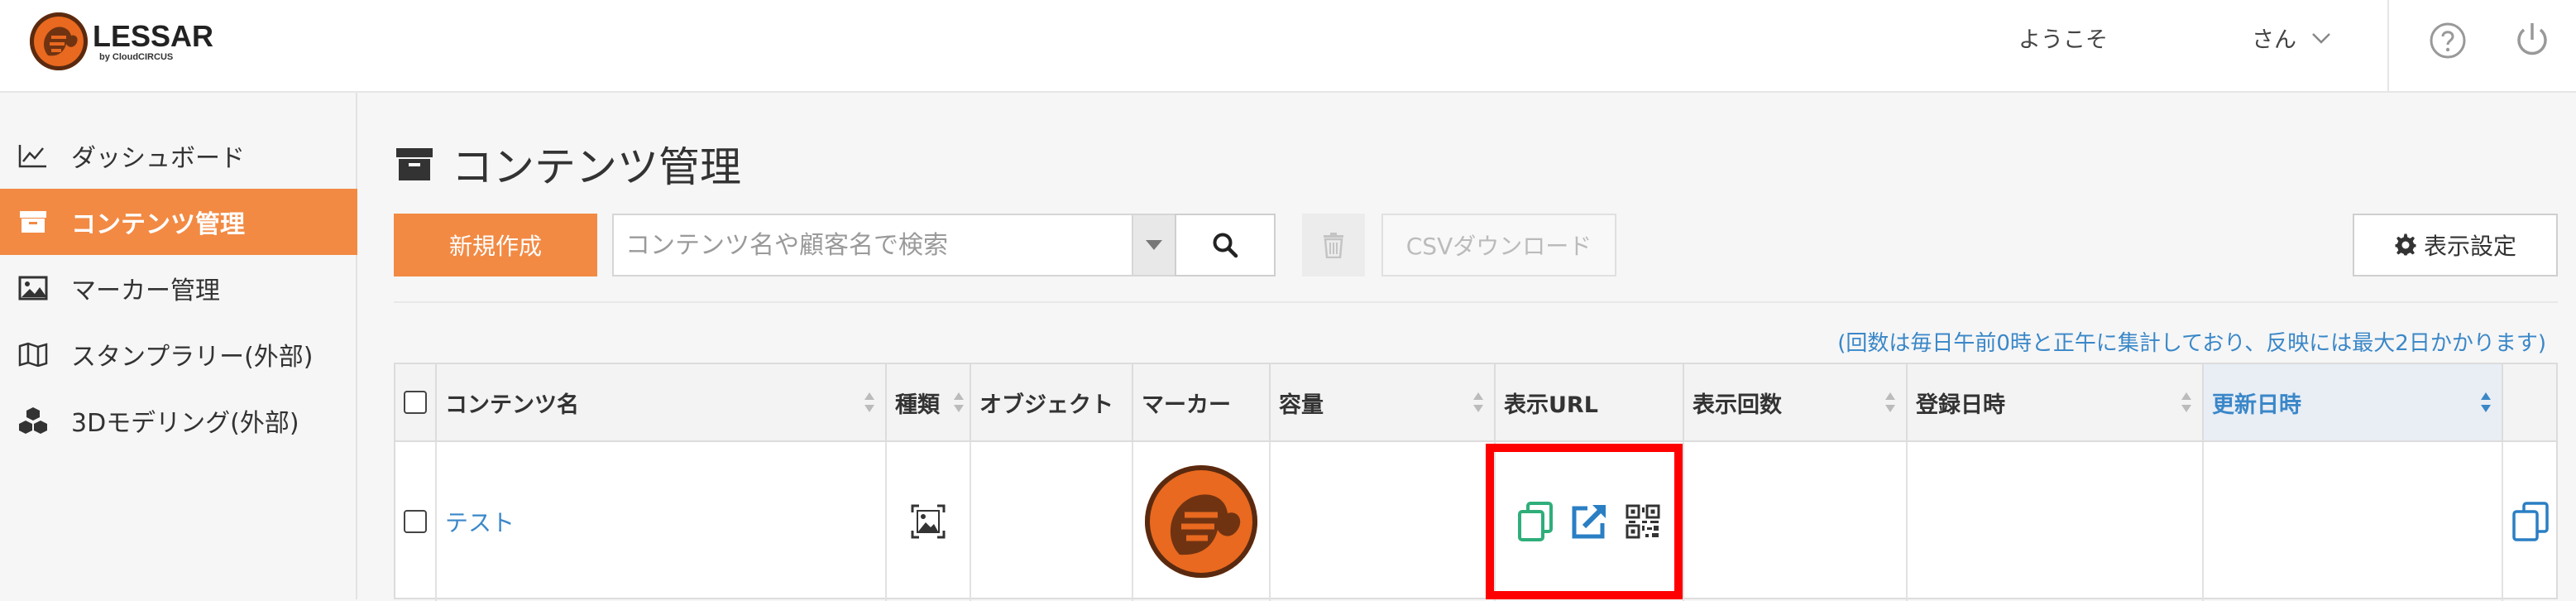 The image size is (2576, 601). What do you see at coordinates (2321, 38) in the screenshot?
I see `chevron-down-icon` at bounding box center [2321, 38].